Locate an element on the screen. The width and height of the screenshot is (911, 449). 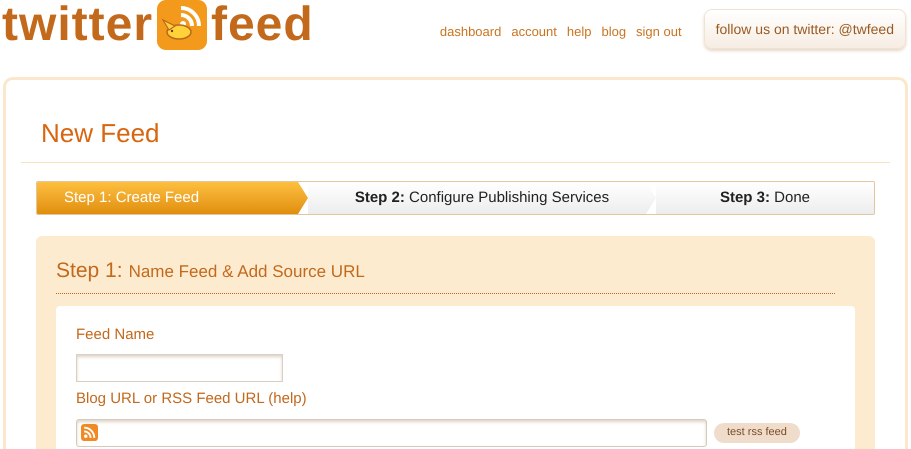
field-label: Feed Name is located at coordinates (116, 334).